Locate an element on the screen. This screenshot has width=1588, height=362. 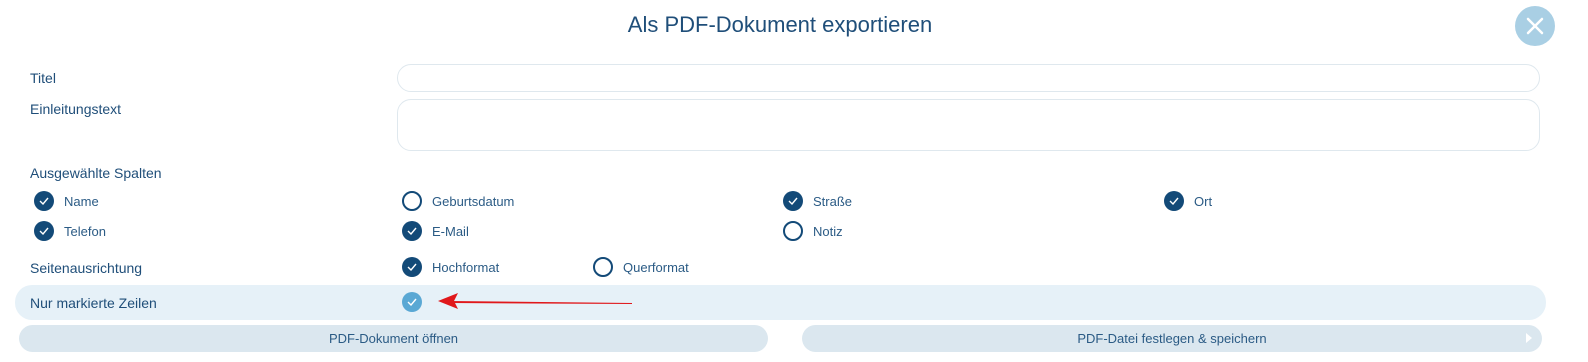
save-pdf-button-label: PDF-Datei festlegen & speichern is located at coordinates (1172, 338).